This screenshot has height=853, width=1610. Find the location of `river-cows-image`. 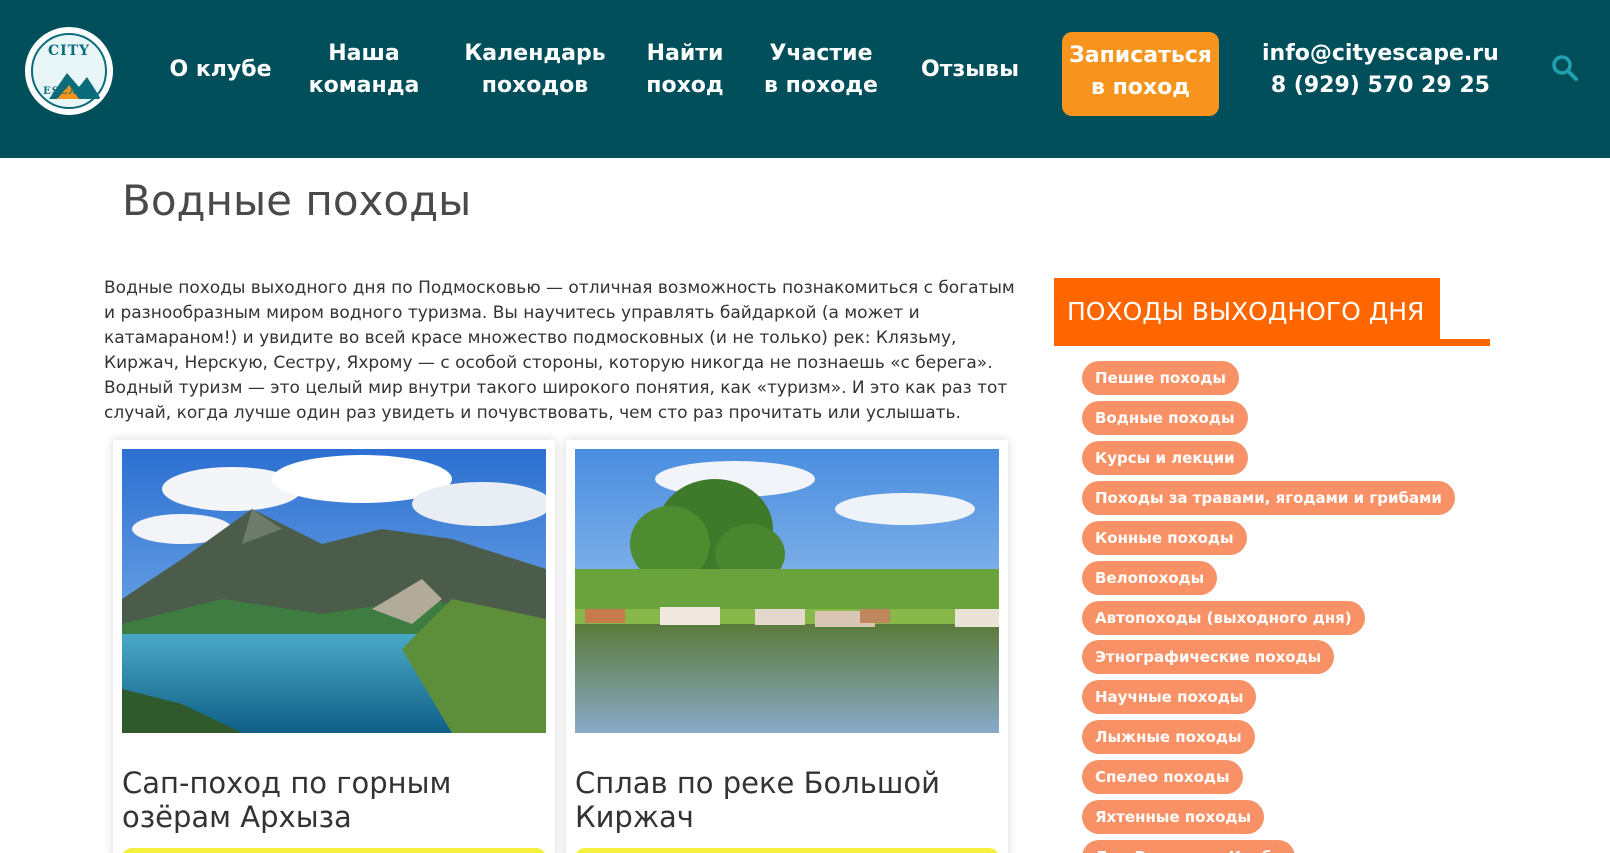

river-cows-image is located at coordinates (787, 591).